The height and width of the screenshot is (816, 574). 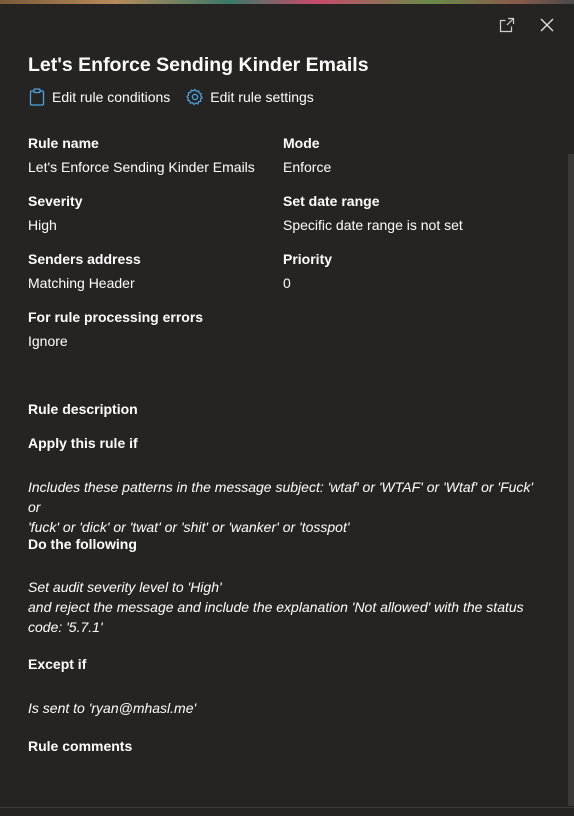 What do you see at coordinates (116, 317) in the screenshot?
I see `processing-errors-label: For rule processing errors` at bounding box center [116, 317].